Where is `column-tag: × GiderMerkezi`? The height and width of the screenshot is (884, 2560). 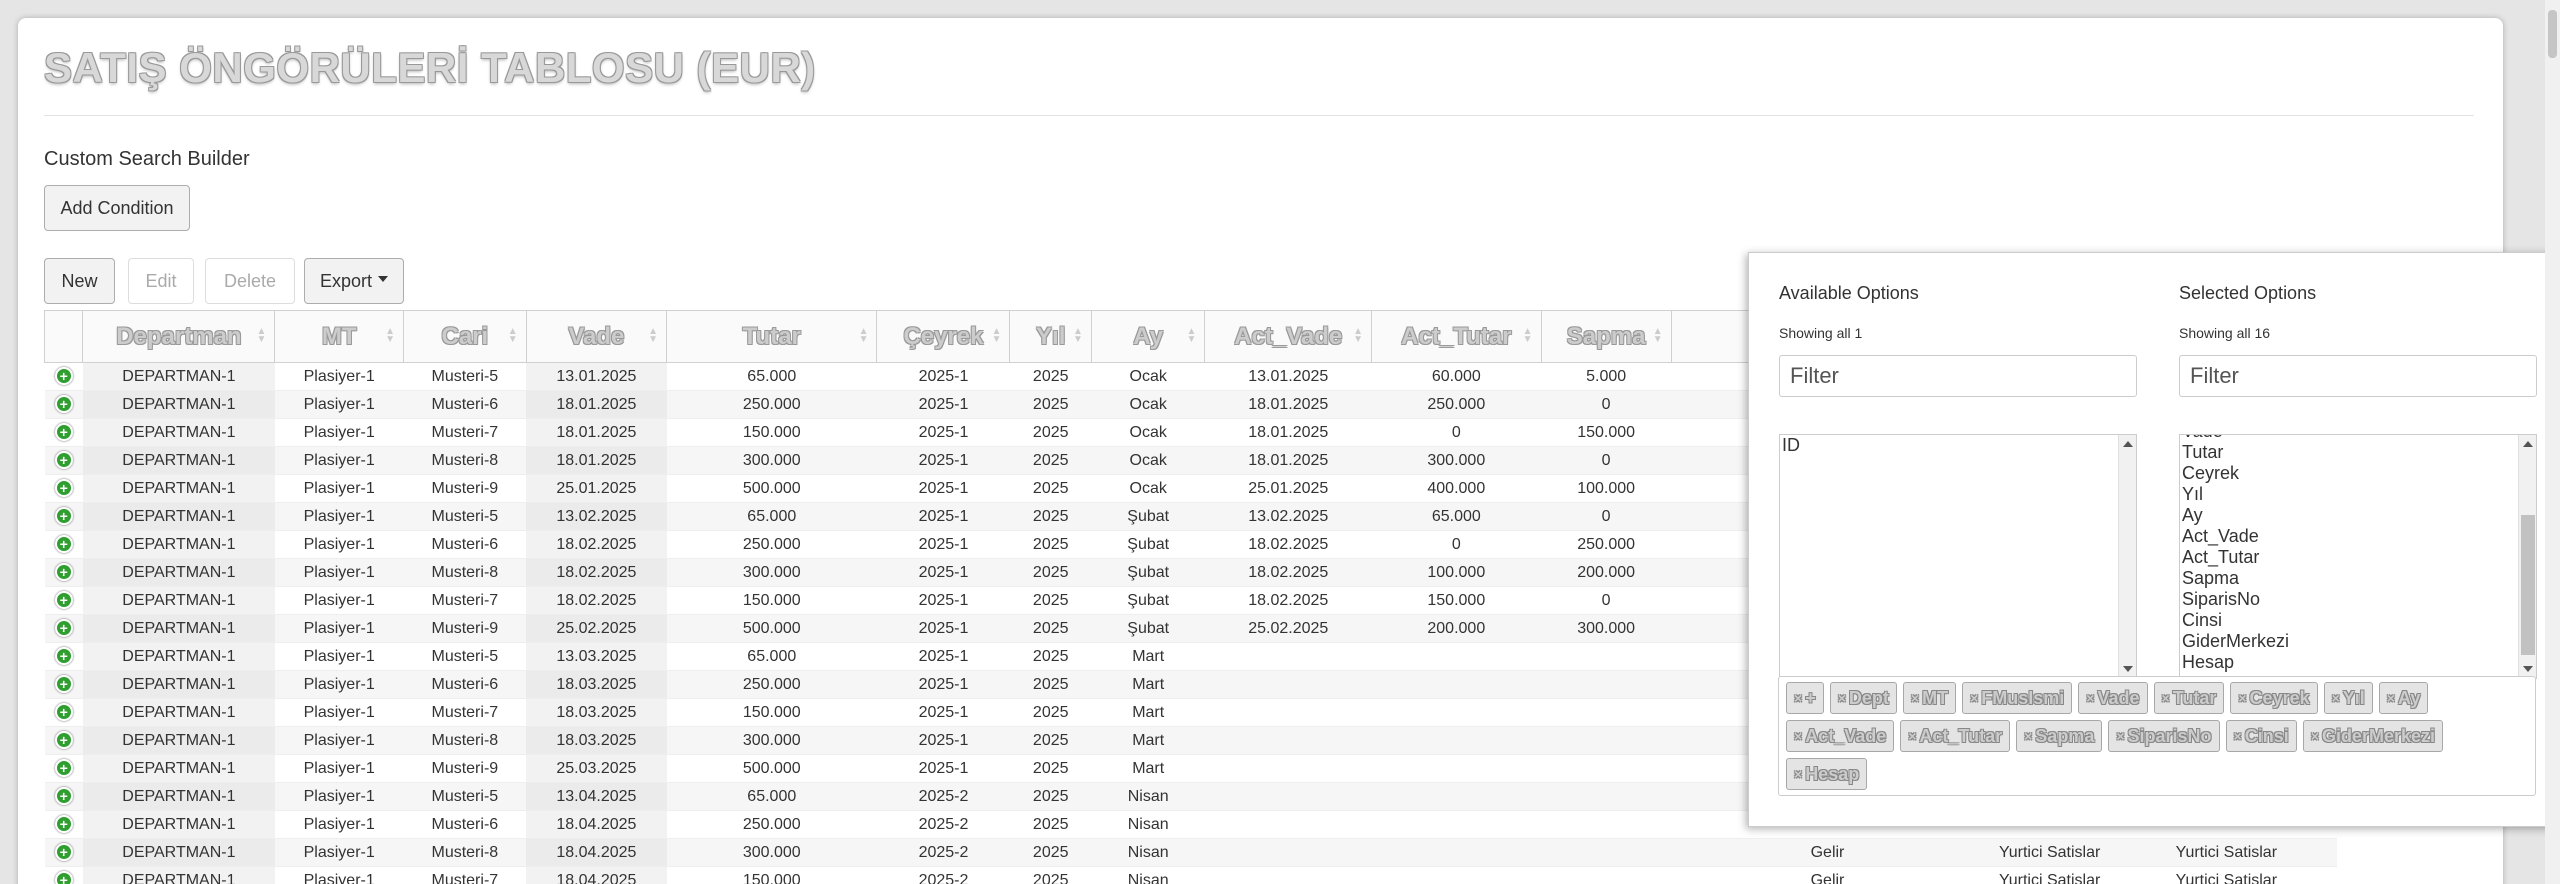
column-tag: × GiderMerkezi is located at coordinates (2372, 736).